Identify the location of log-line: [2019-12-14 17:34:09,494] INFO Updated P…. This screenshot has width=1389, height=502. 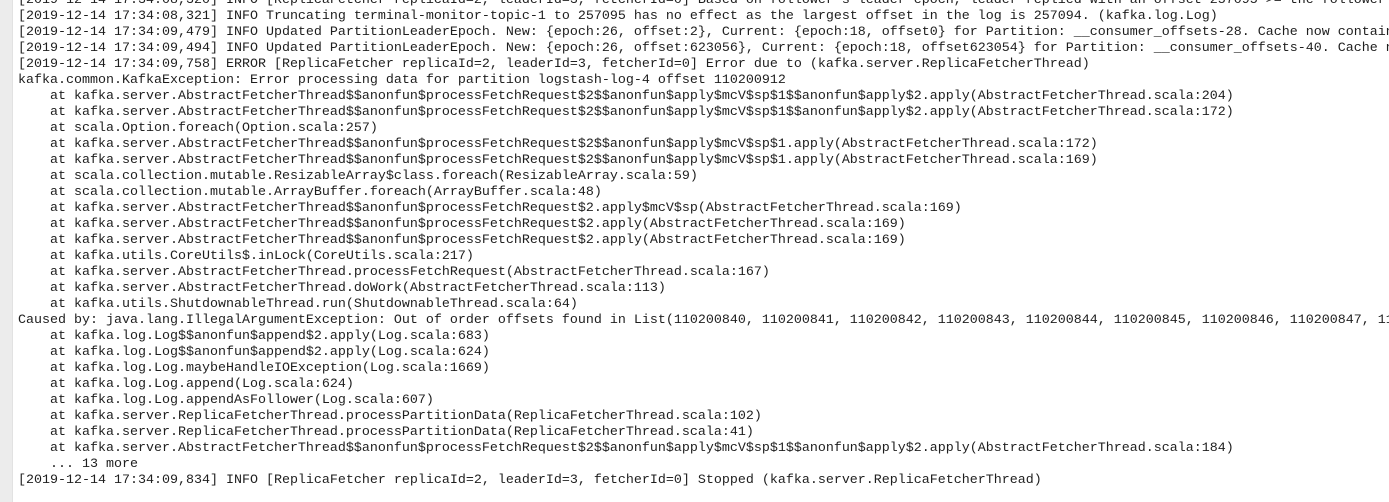
(703, 48).